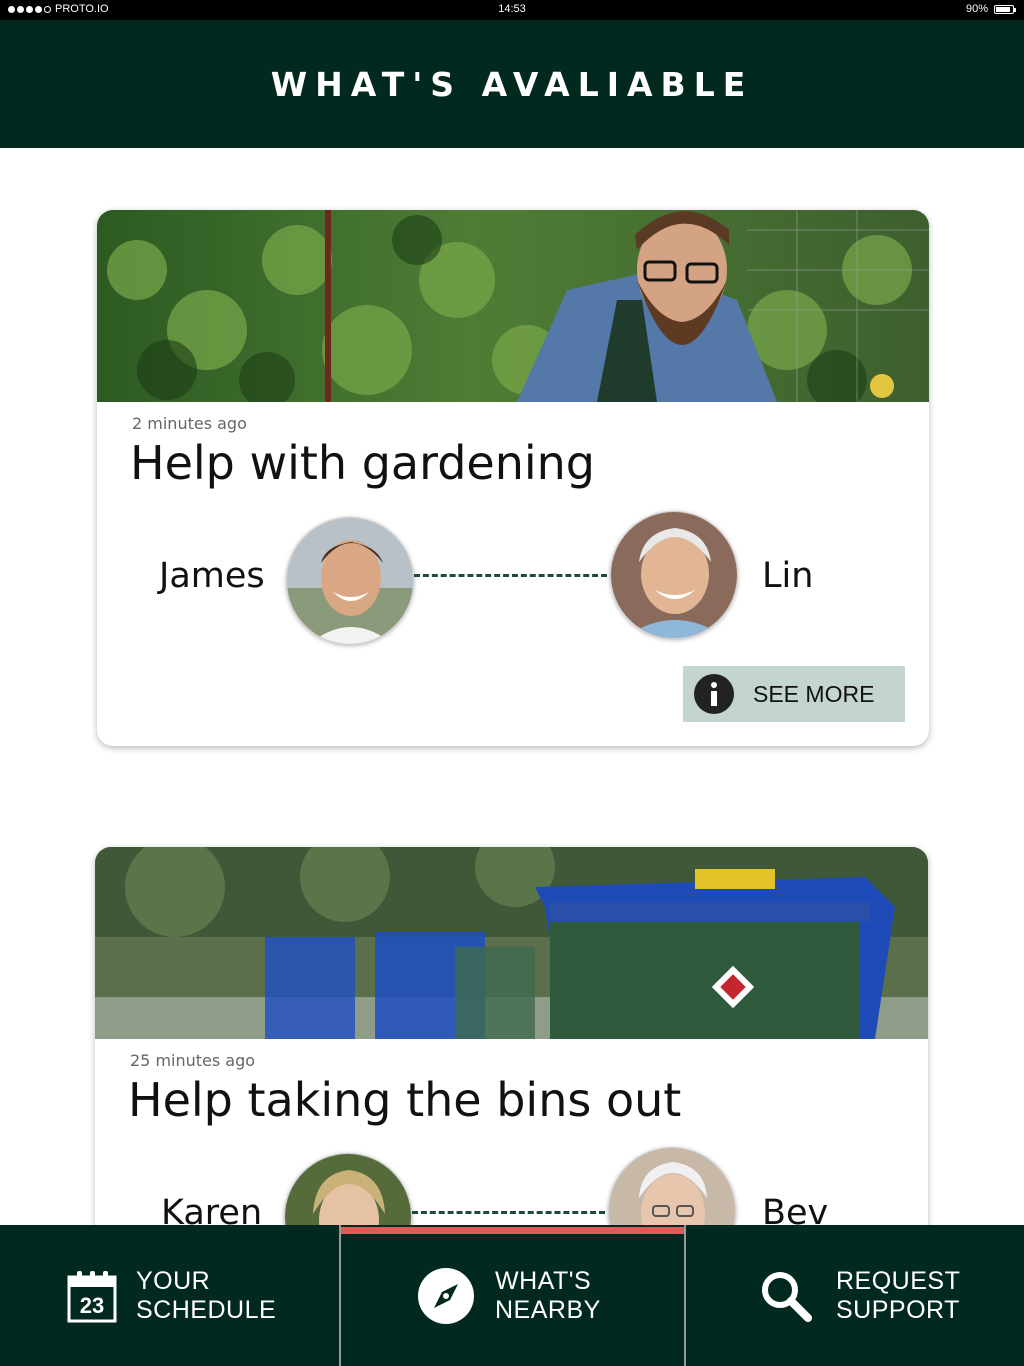 The width and height of the screenshot is (1024, 1366). I want to click on see-more-button: SEE MORE, so click(794, 694).